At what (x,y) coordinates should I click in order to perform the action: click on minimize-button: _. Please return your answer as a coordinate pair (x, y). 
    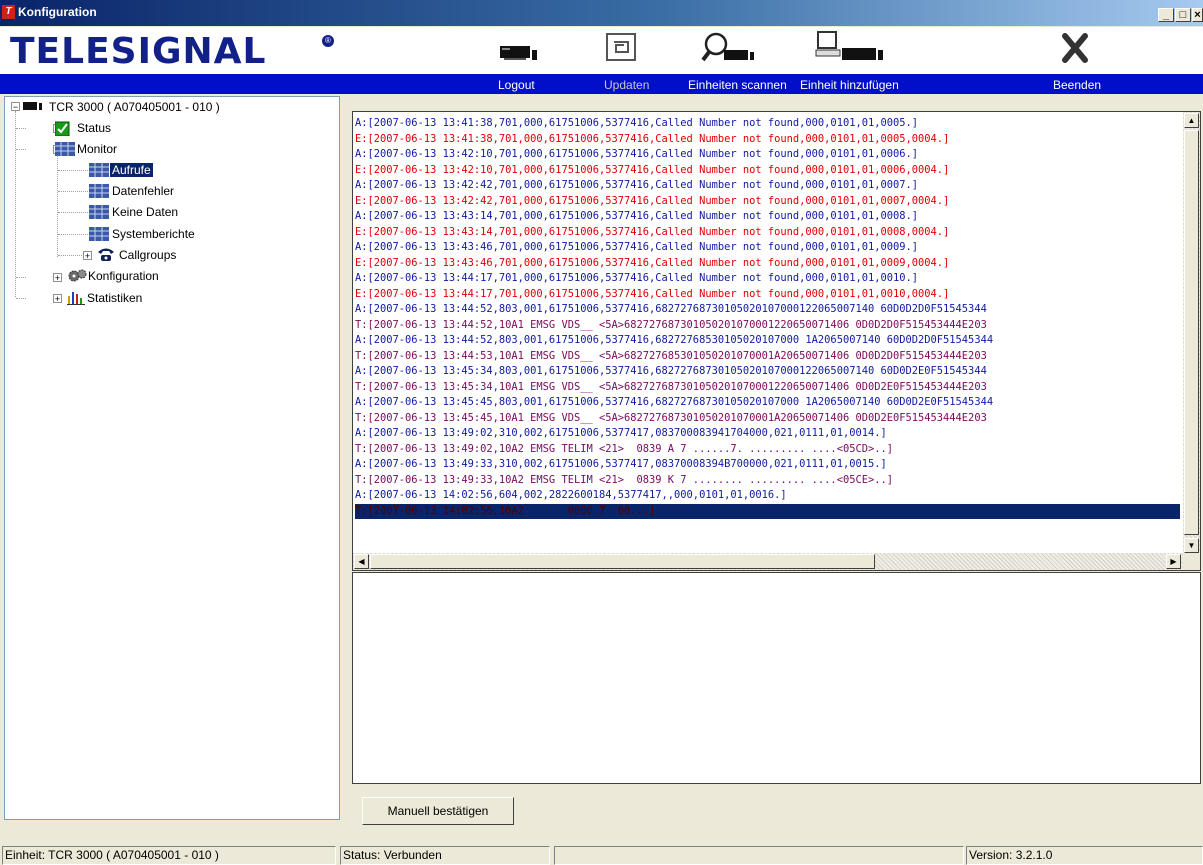
    Looking at the image, I should click on (1166, 15).